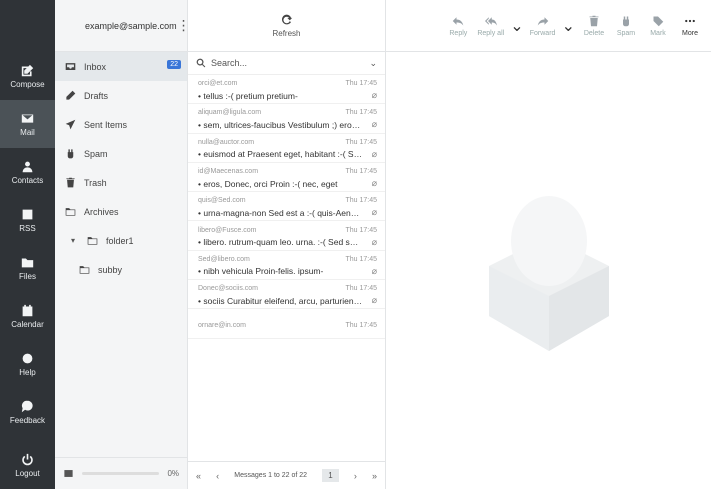 Image resolution: width=711 pixels, height=489 pixels. I want to click on message-toolbar: Reply Reply all ⌄ Forward ⌄ Delete Spam, so click(548, 26).